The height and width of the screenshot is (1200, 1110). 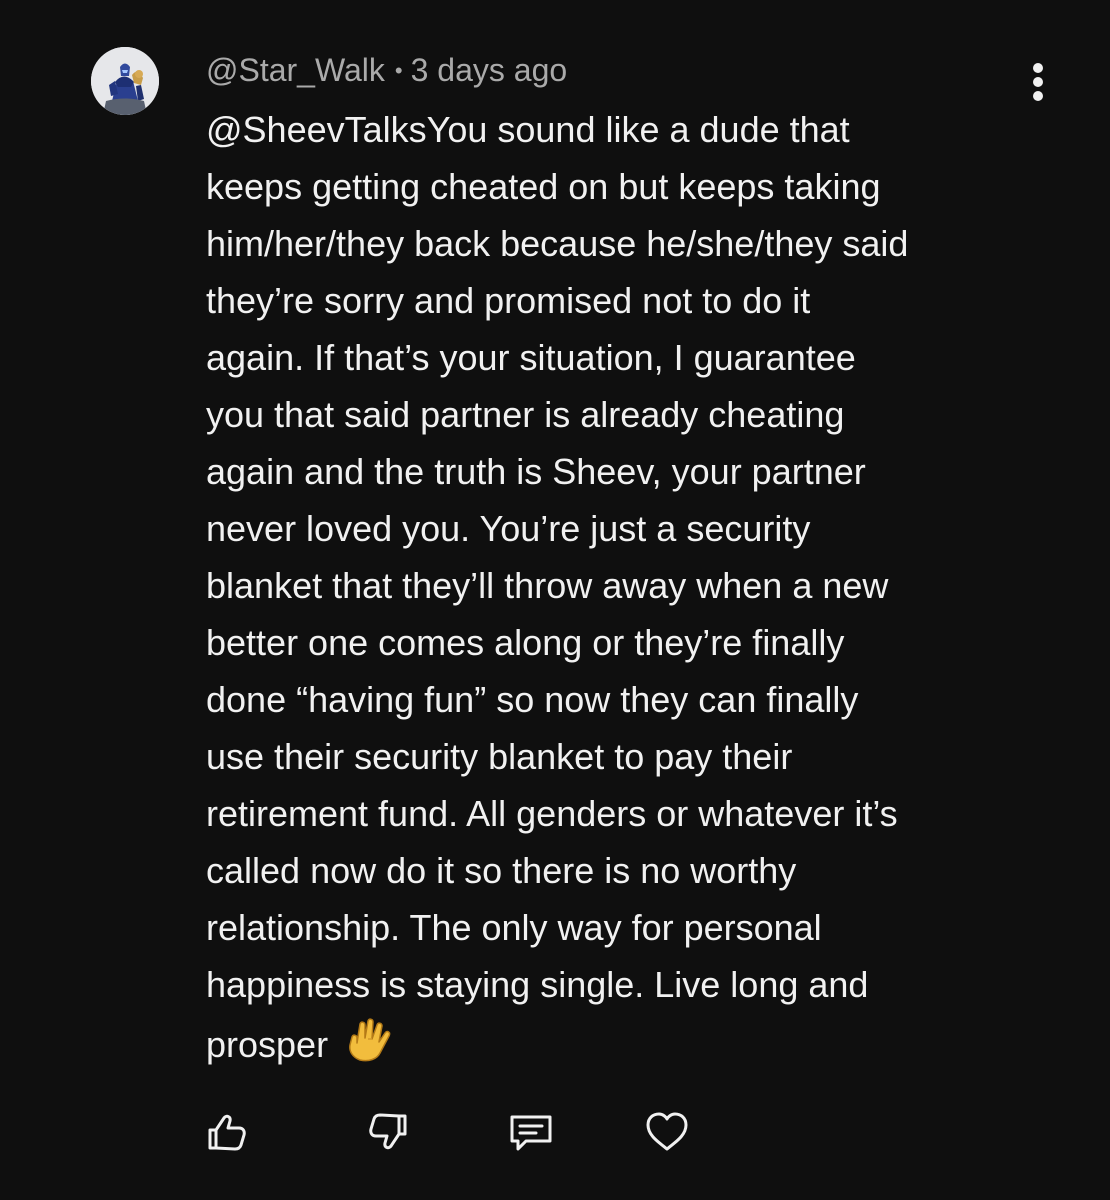 I want to click on more-options-button, so click(x=1039, y=82).